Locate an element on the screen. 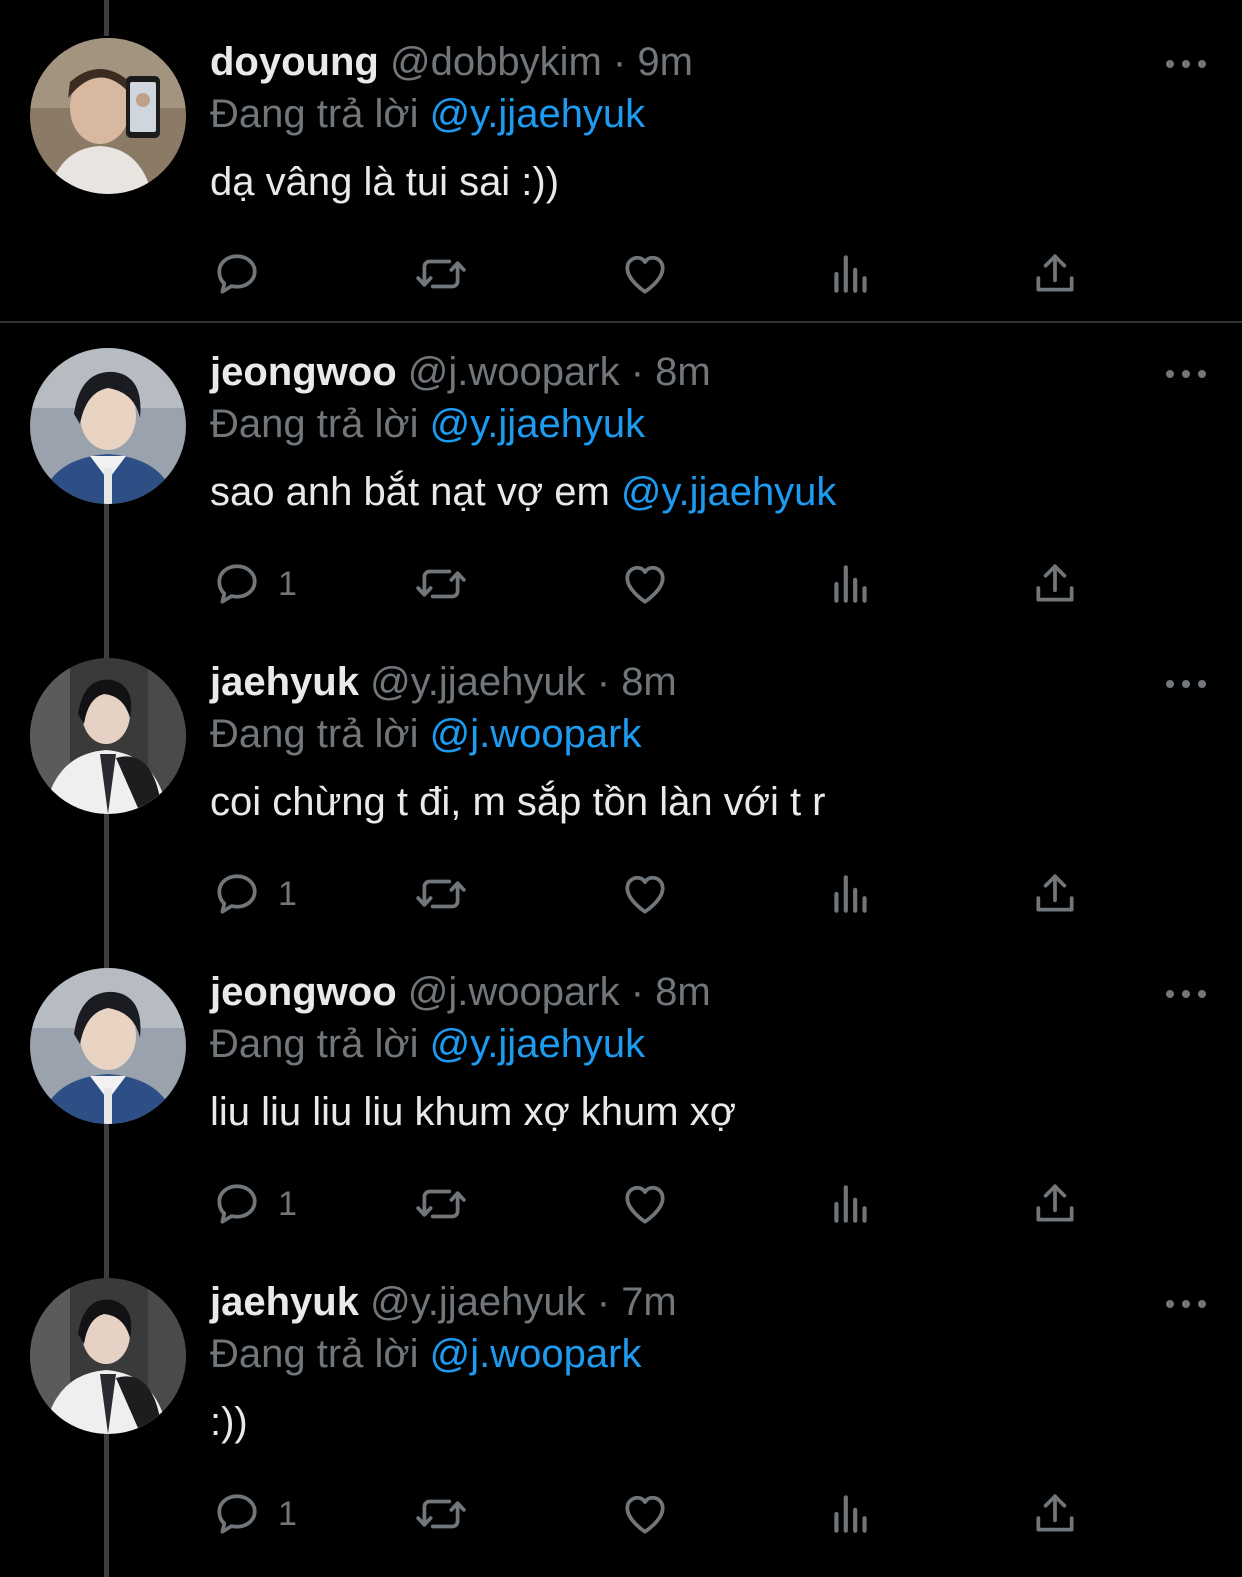  timestamp: 9m is located at coordinates (665, 62).